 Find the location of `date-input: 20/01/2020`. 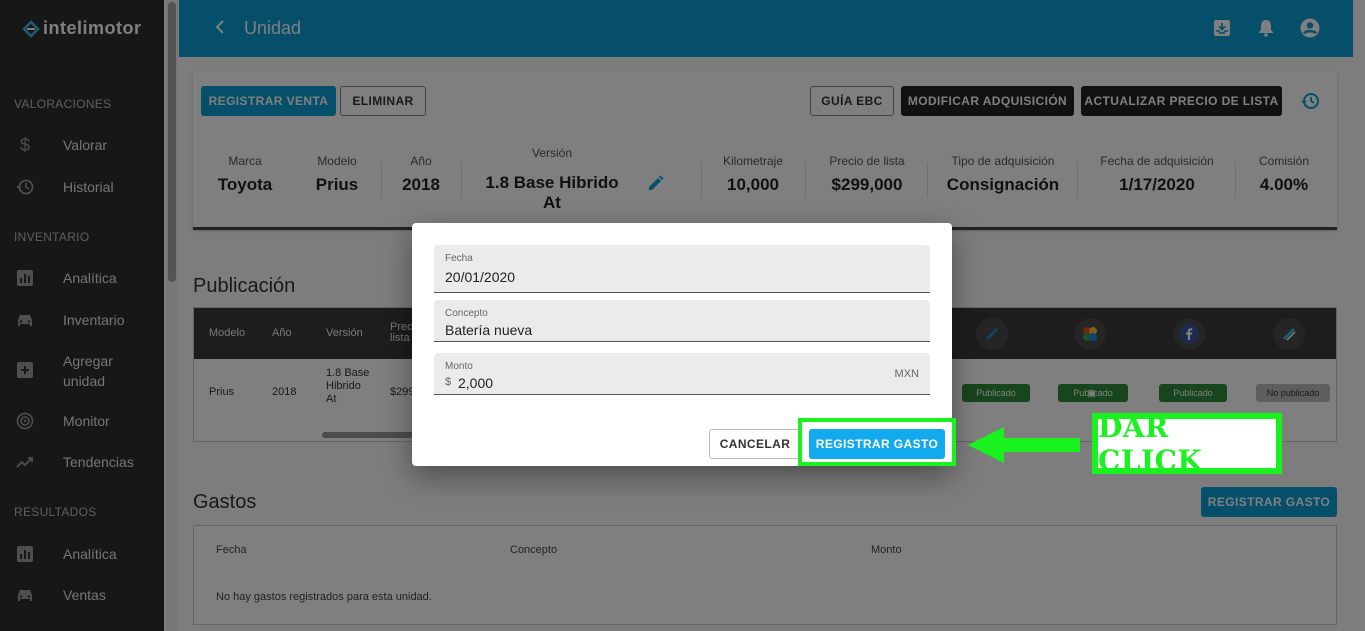

date-input: 20/01/2020 is located at coordinates (480, 277).